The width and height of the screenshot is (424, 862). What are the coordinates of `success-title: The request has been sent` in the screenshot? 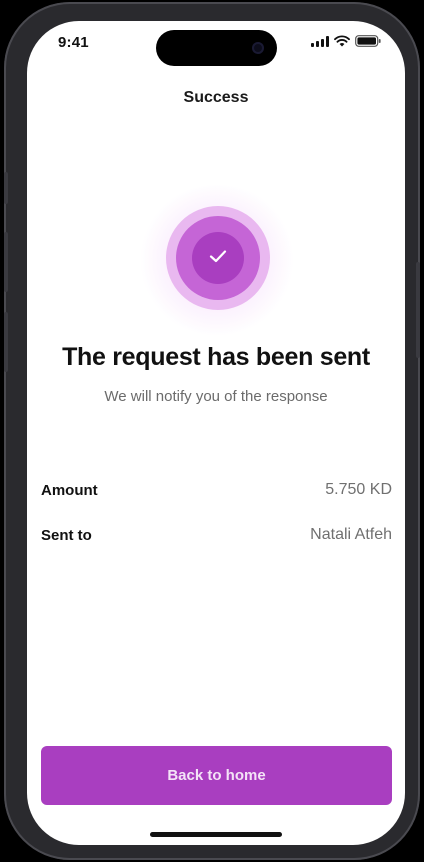 It's located at (216, 357).